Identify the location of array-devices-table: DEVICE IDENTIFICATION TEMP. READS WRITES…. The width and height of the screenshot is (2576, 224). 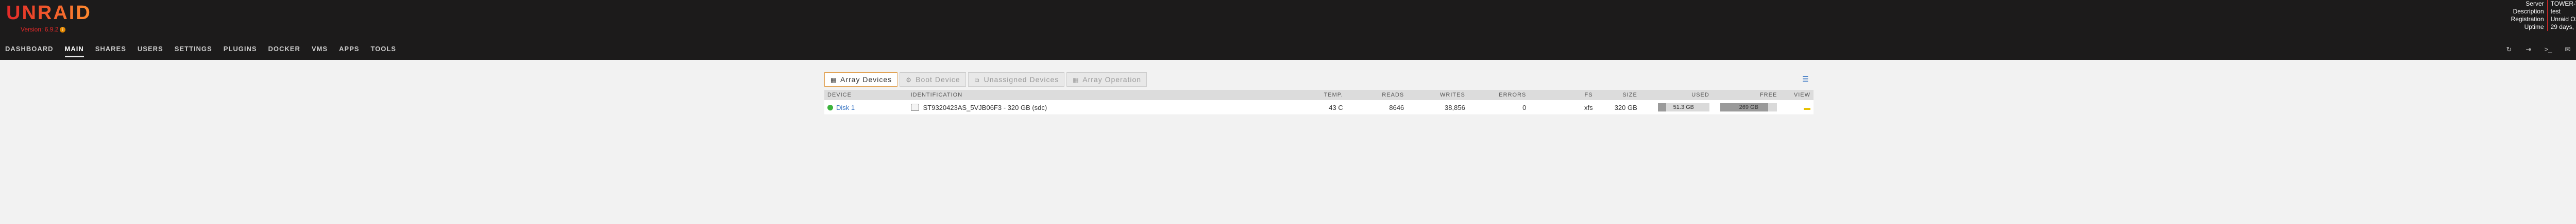
(1319, 102).